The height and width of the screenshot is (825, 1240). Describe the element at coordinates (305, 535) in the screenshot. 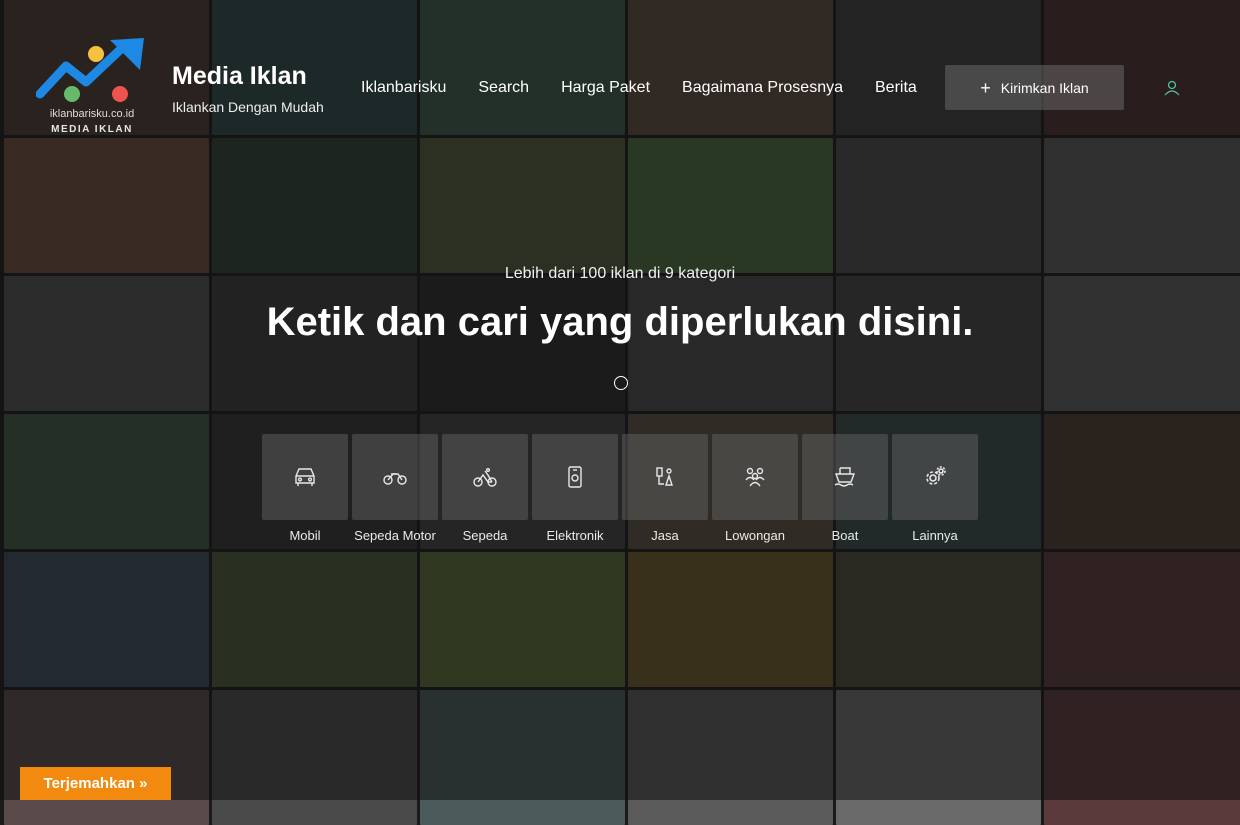

I see `category-label: Mobil` at that location.